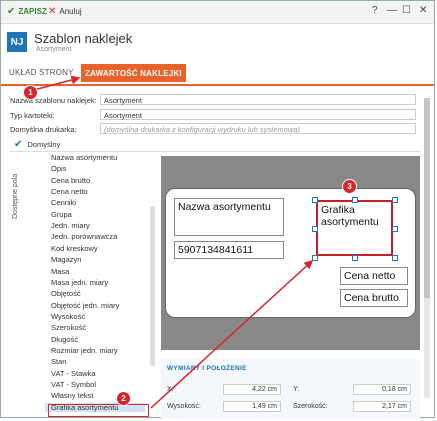 The image size is (437, 421). Describe the element at coordinates (354, 228) in the screenshot. I see `element-grafika: Grafika asortymentu` at that location.